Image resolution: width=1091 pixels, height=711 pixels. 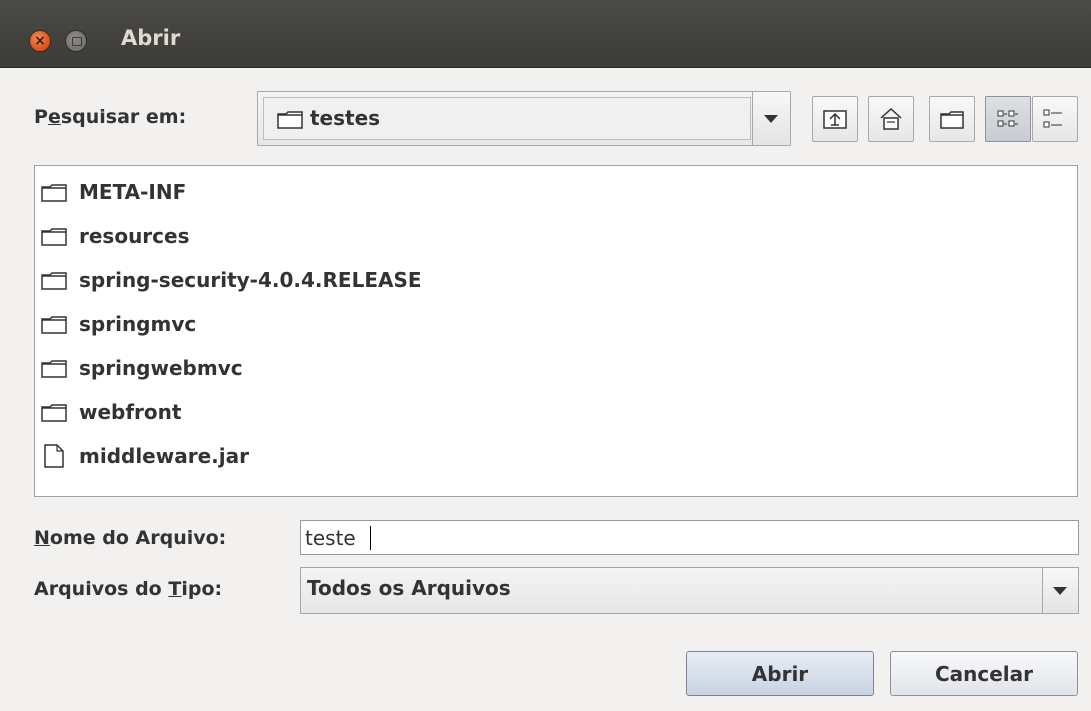 I want to click on filename-field, so click(x=689, y=537).